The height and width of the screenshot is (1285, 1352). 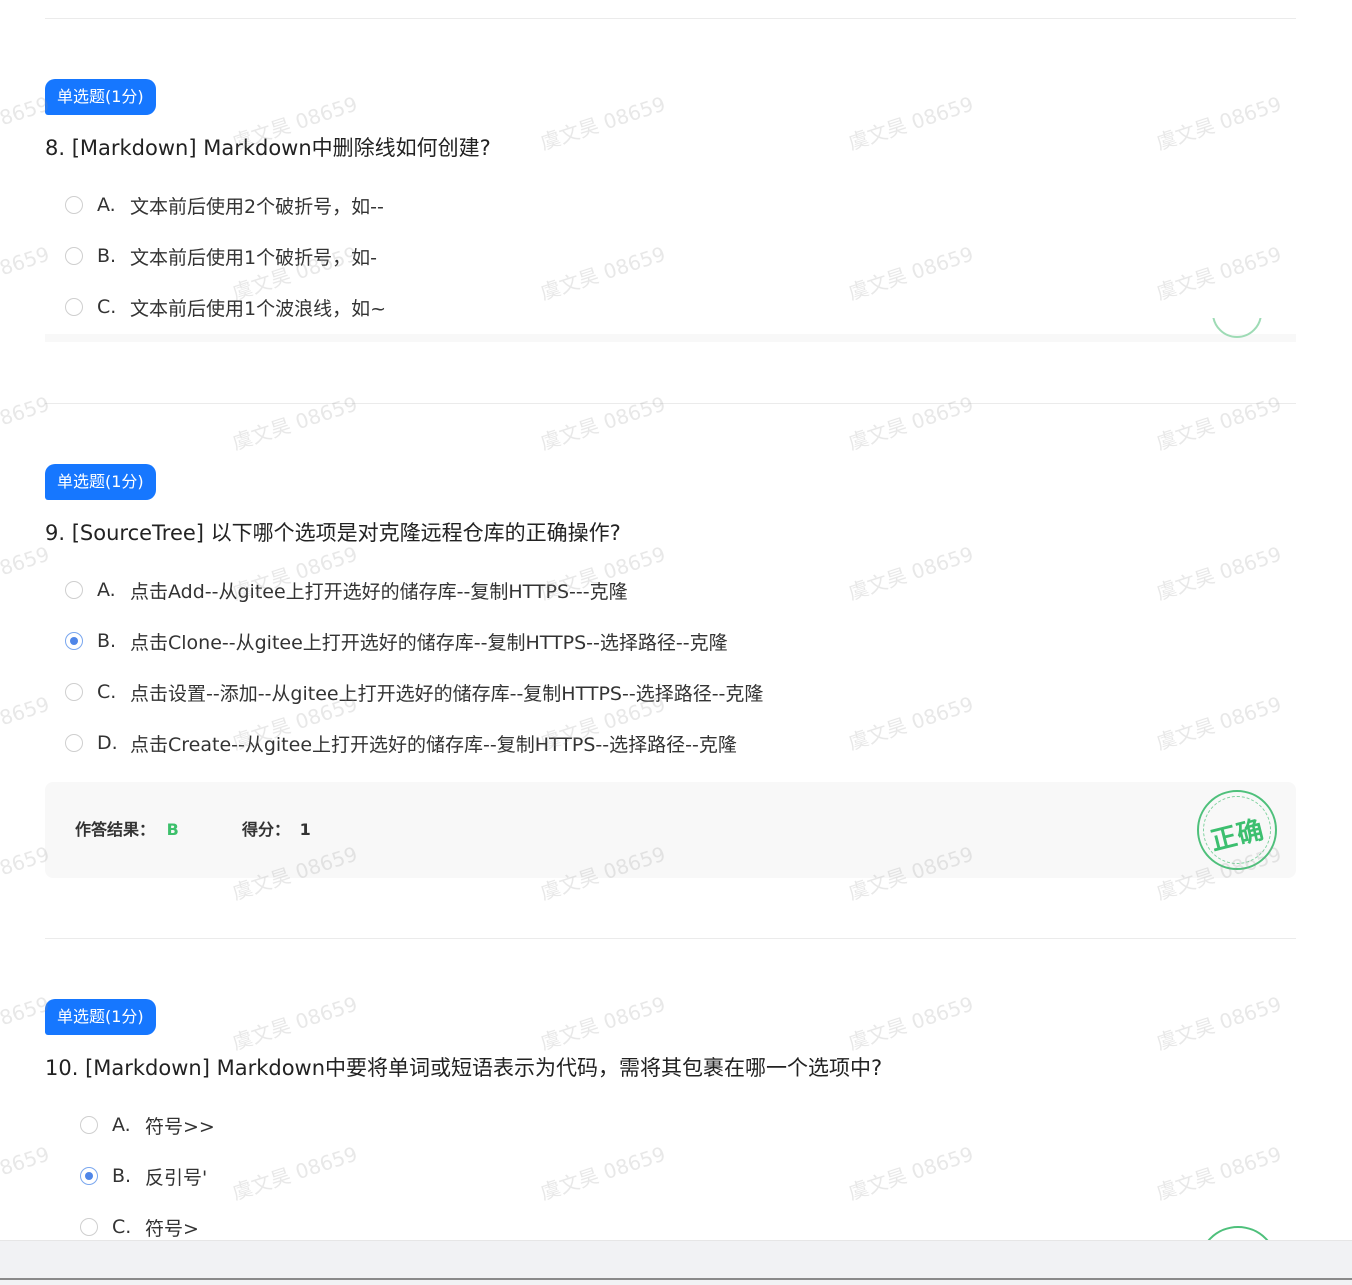 I want to click on option-text: 文本前后使用1个破折号，如-, so click(x=253, y=257).